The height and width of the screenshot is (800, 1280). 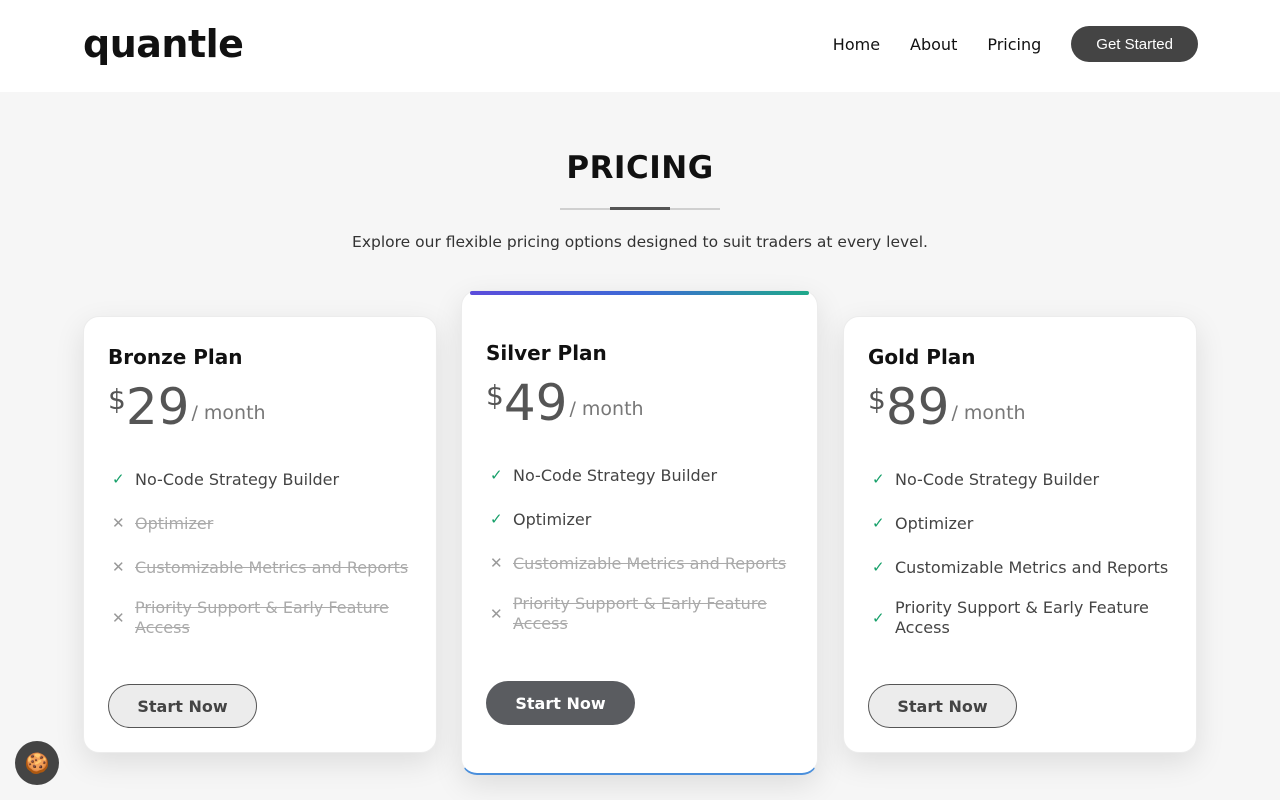 What do you see at coordinates (175, 357) in the screenshot?
I see `plan-name: Bronze Plan` at bounding box center [175, 357].